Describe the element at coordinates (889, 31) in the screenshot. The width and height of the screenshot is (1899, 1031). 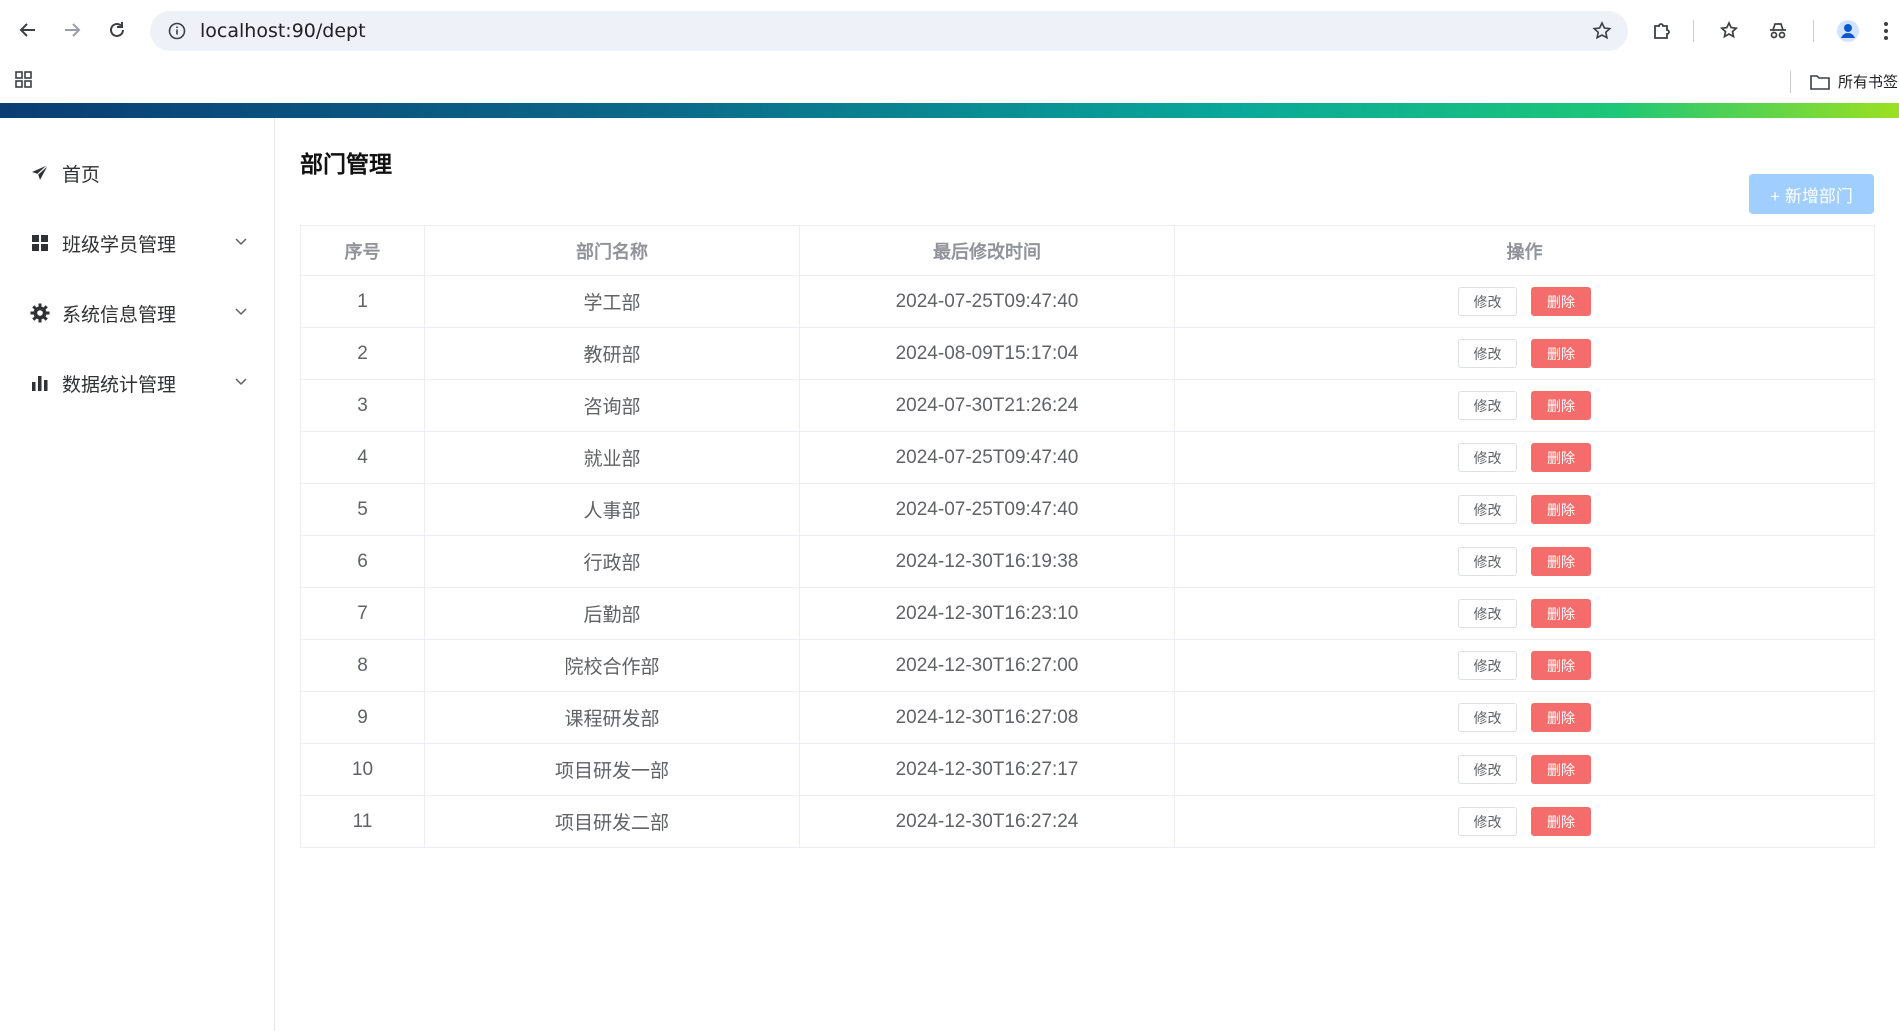
I see `address-bar: localhost:90/dept` at that location.